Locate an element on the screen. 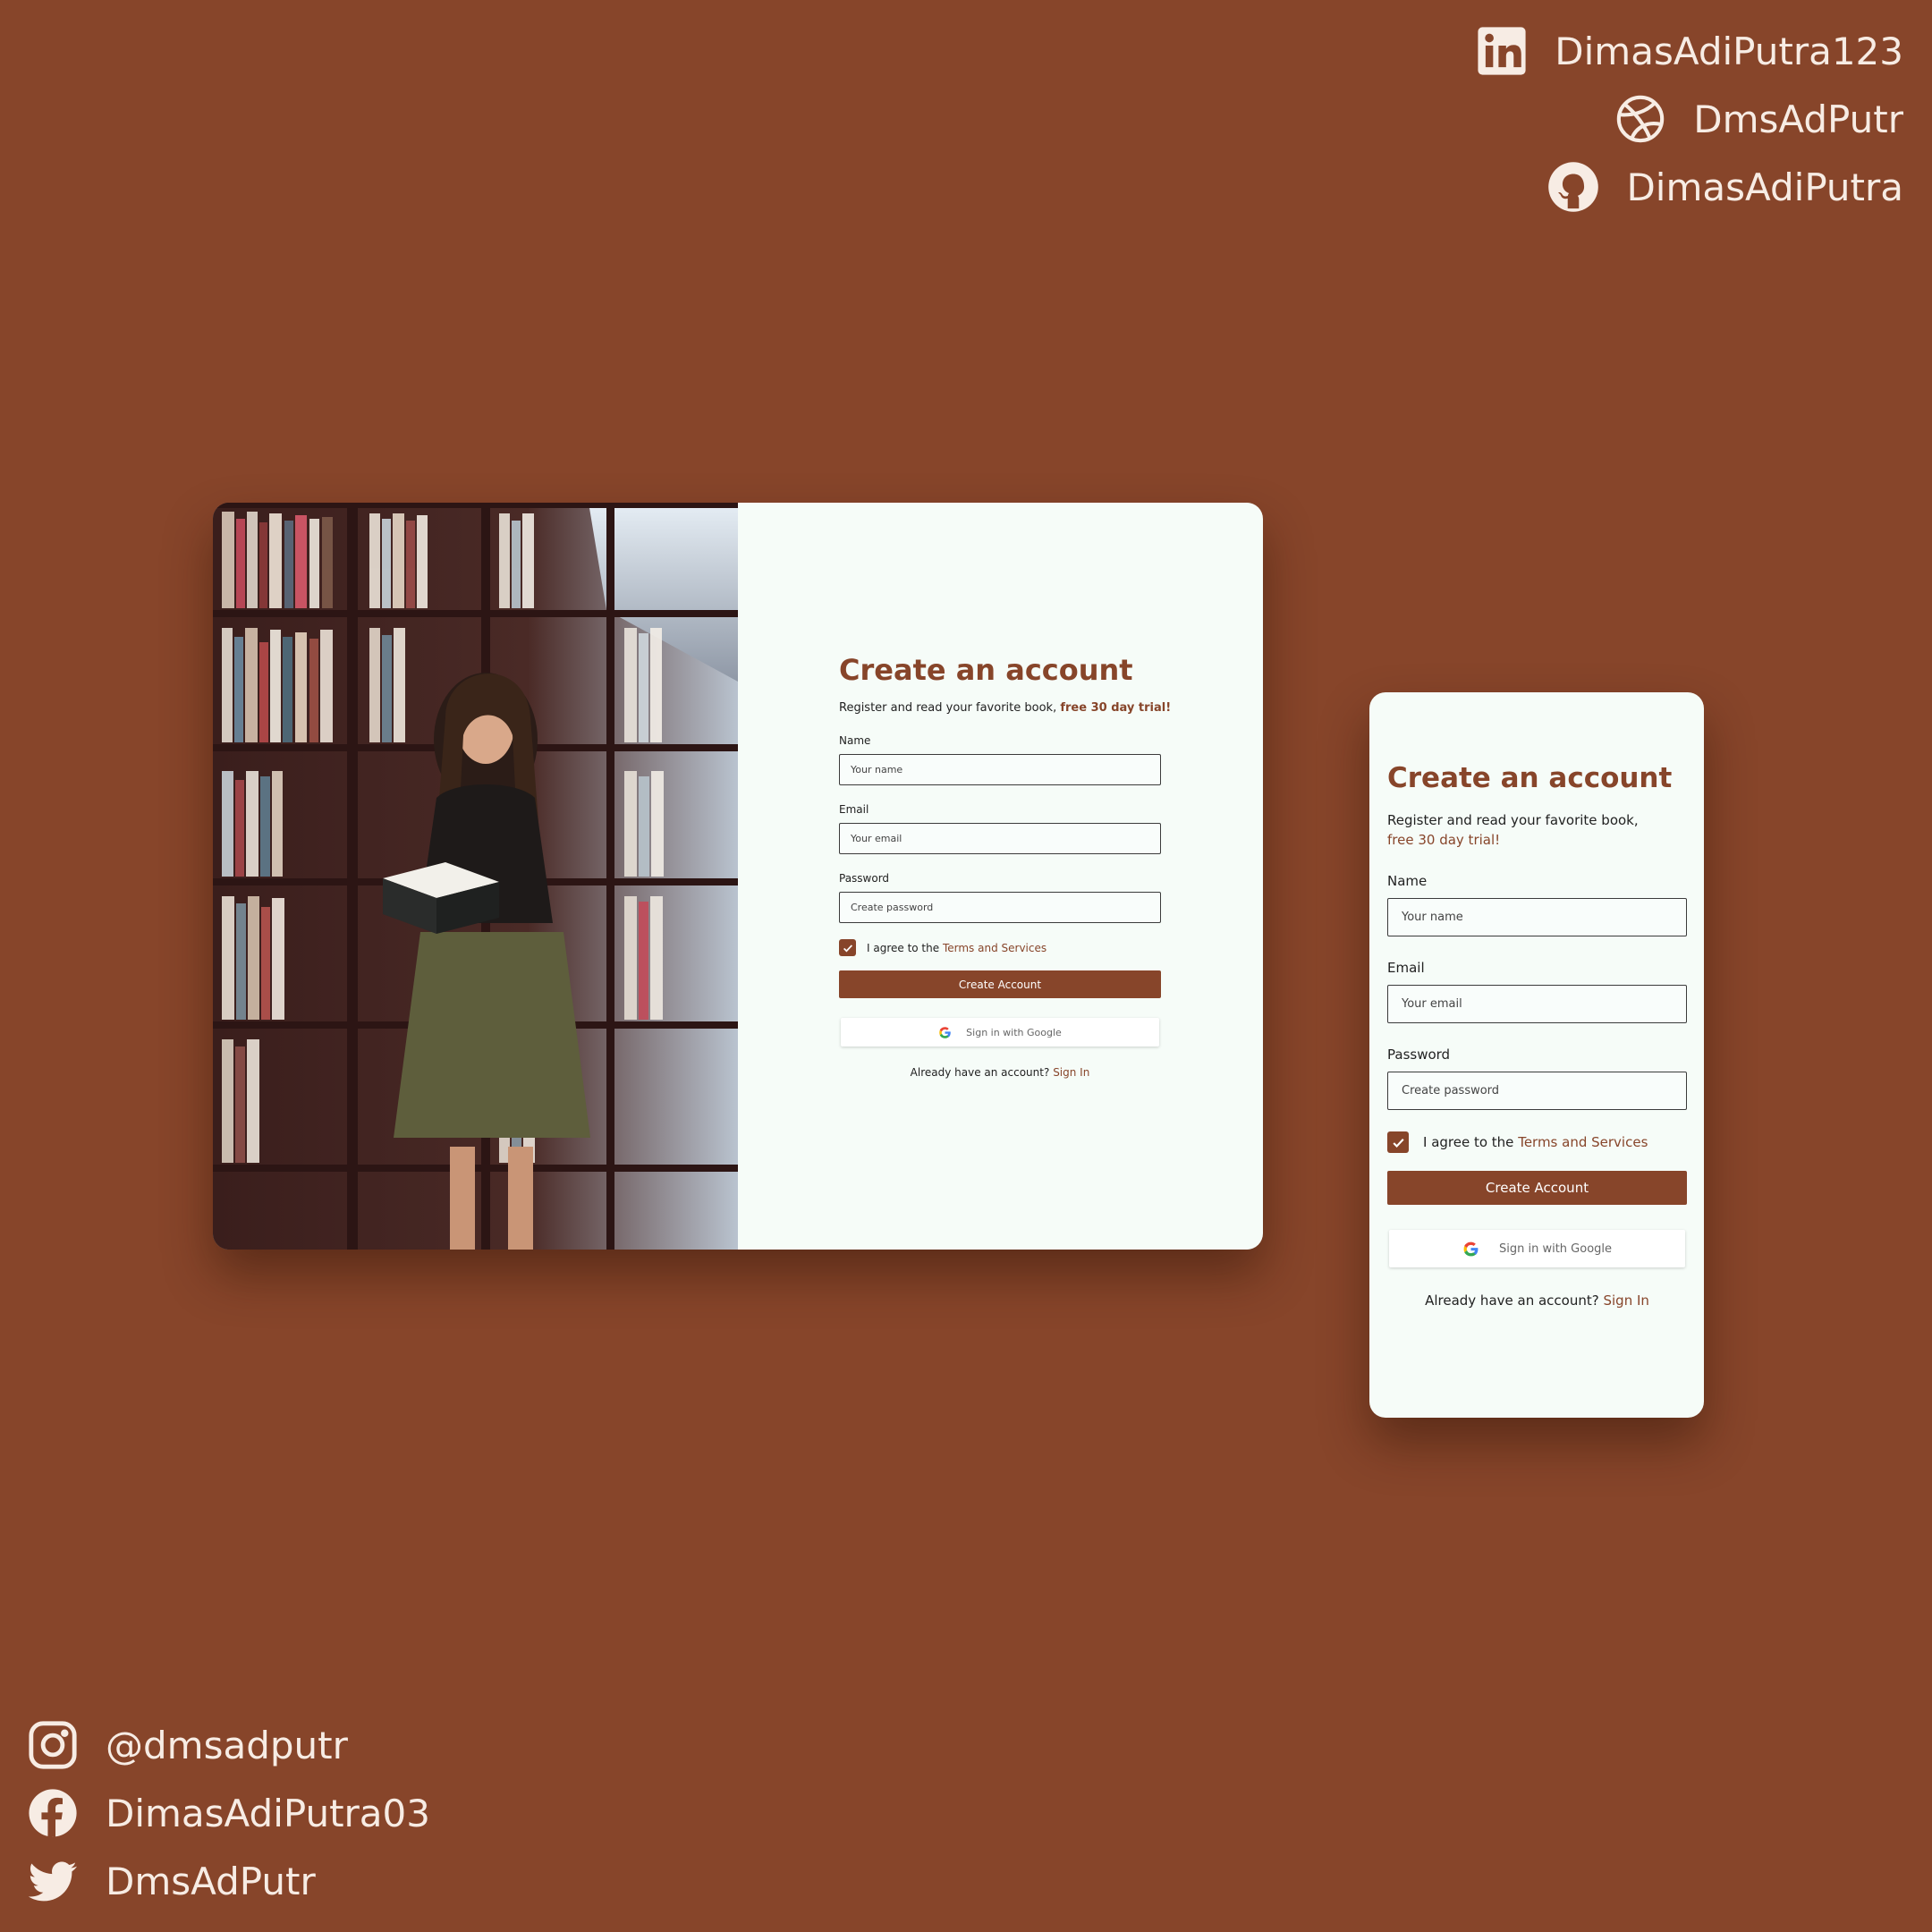 The height and width of the screenshot is (1932, 1932). instagram-handle: @dmsadputr is located at coordinates (227, 1745).